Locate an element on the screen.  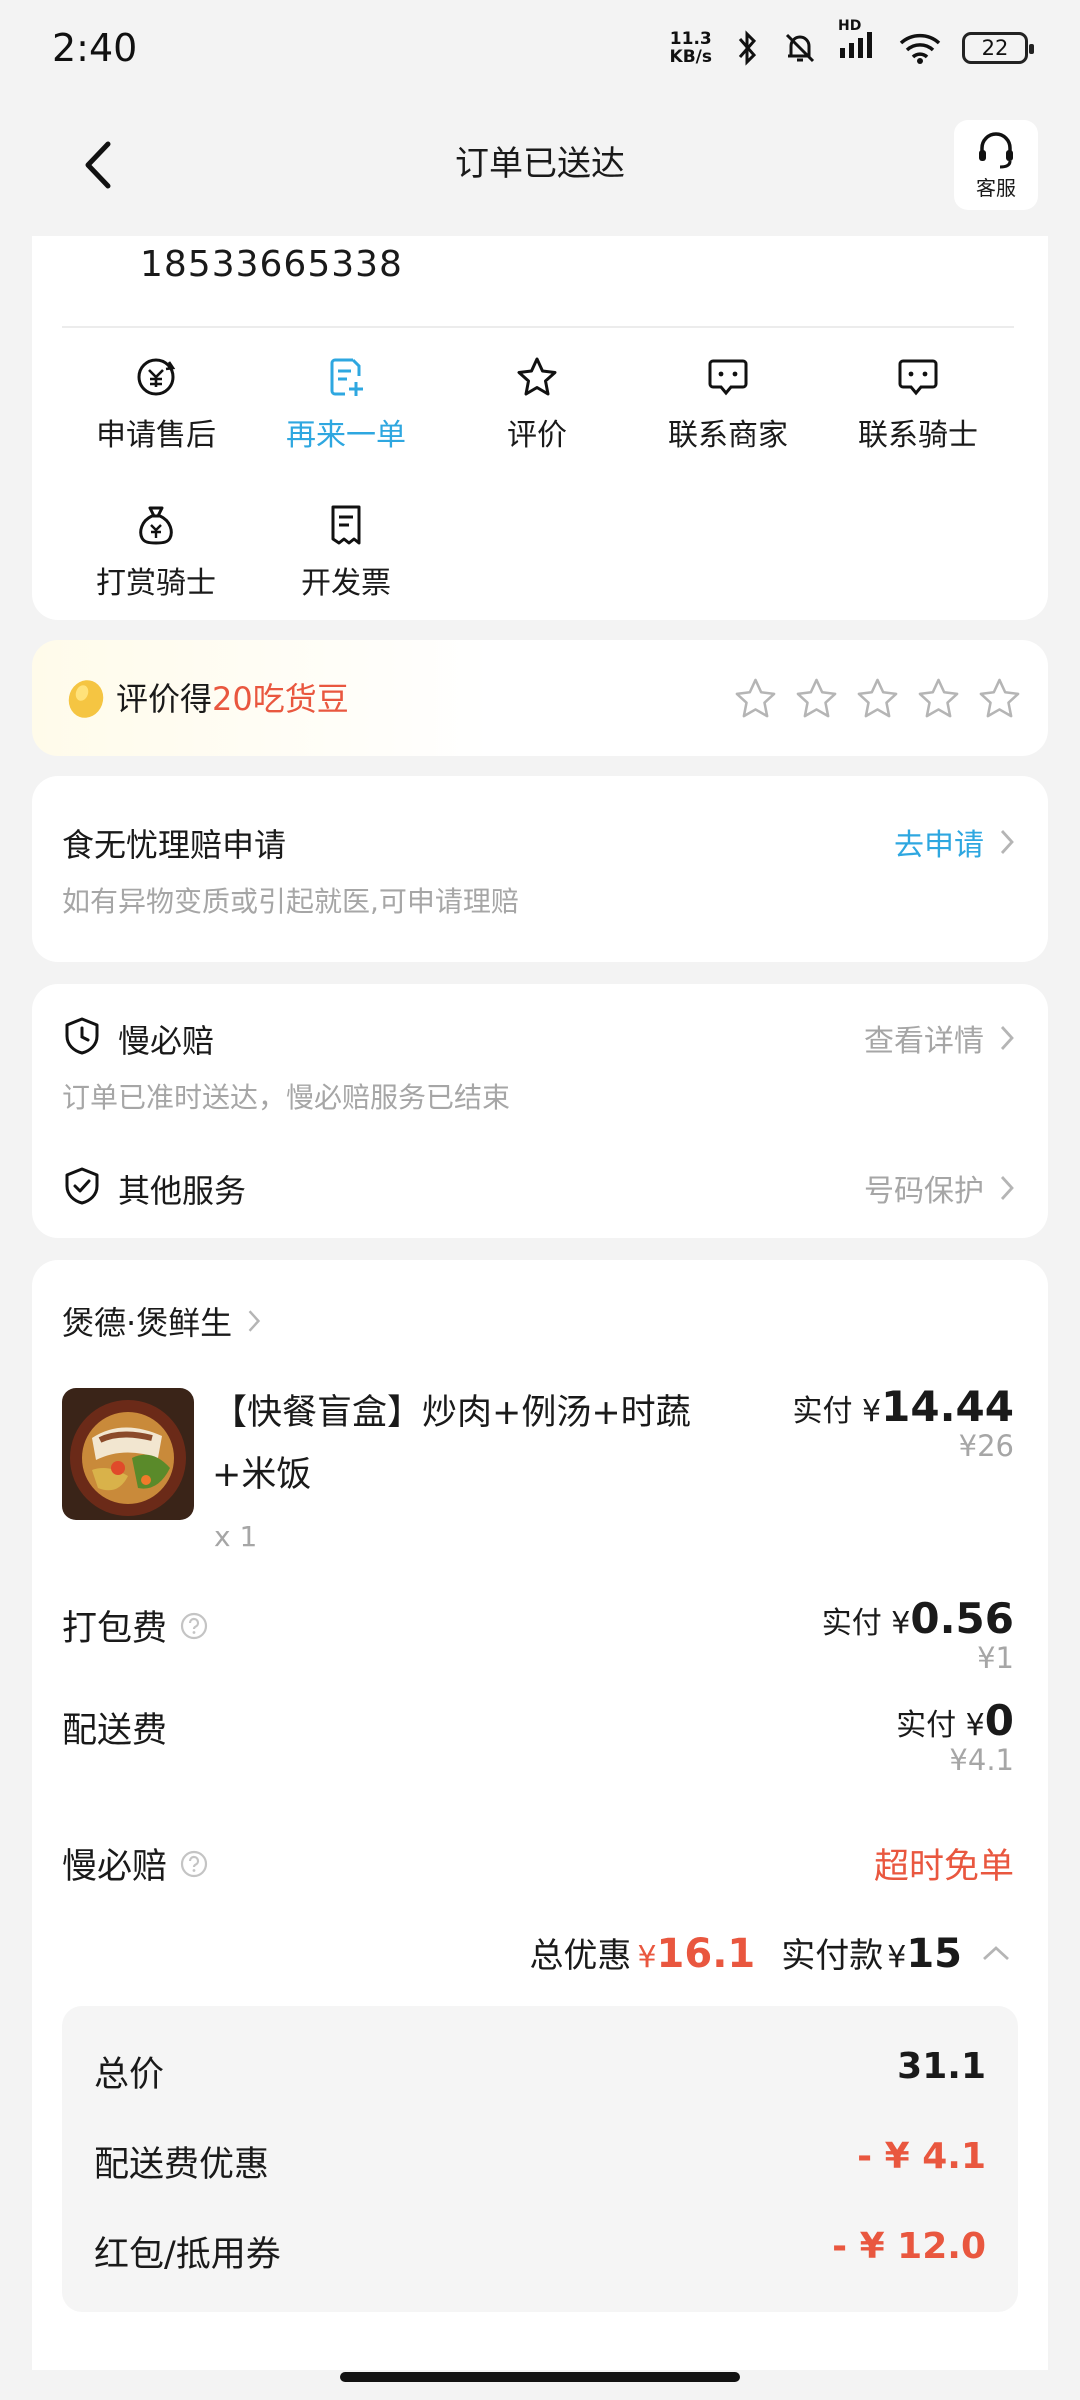
bluetooth-icon is located at coordinates (747, 48).